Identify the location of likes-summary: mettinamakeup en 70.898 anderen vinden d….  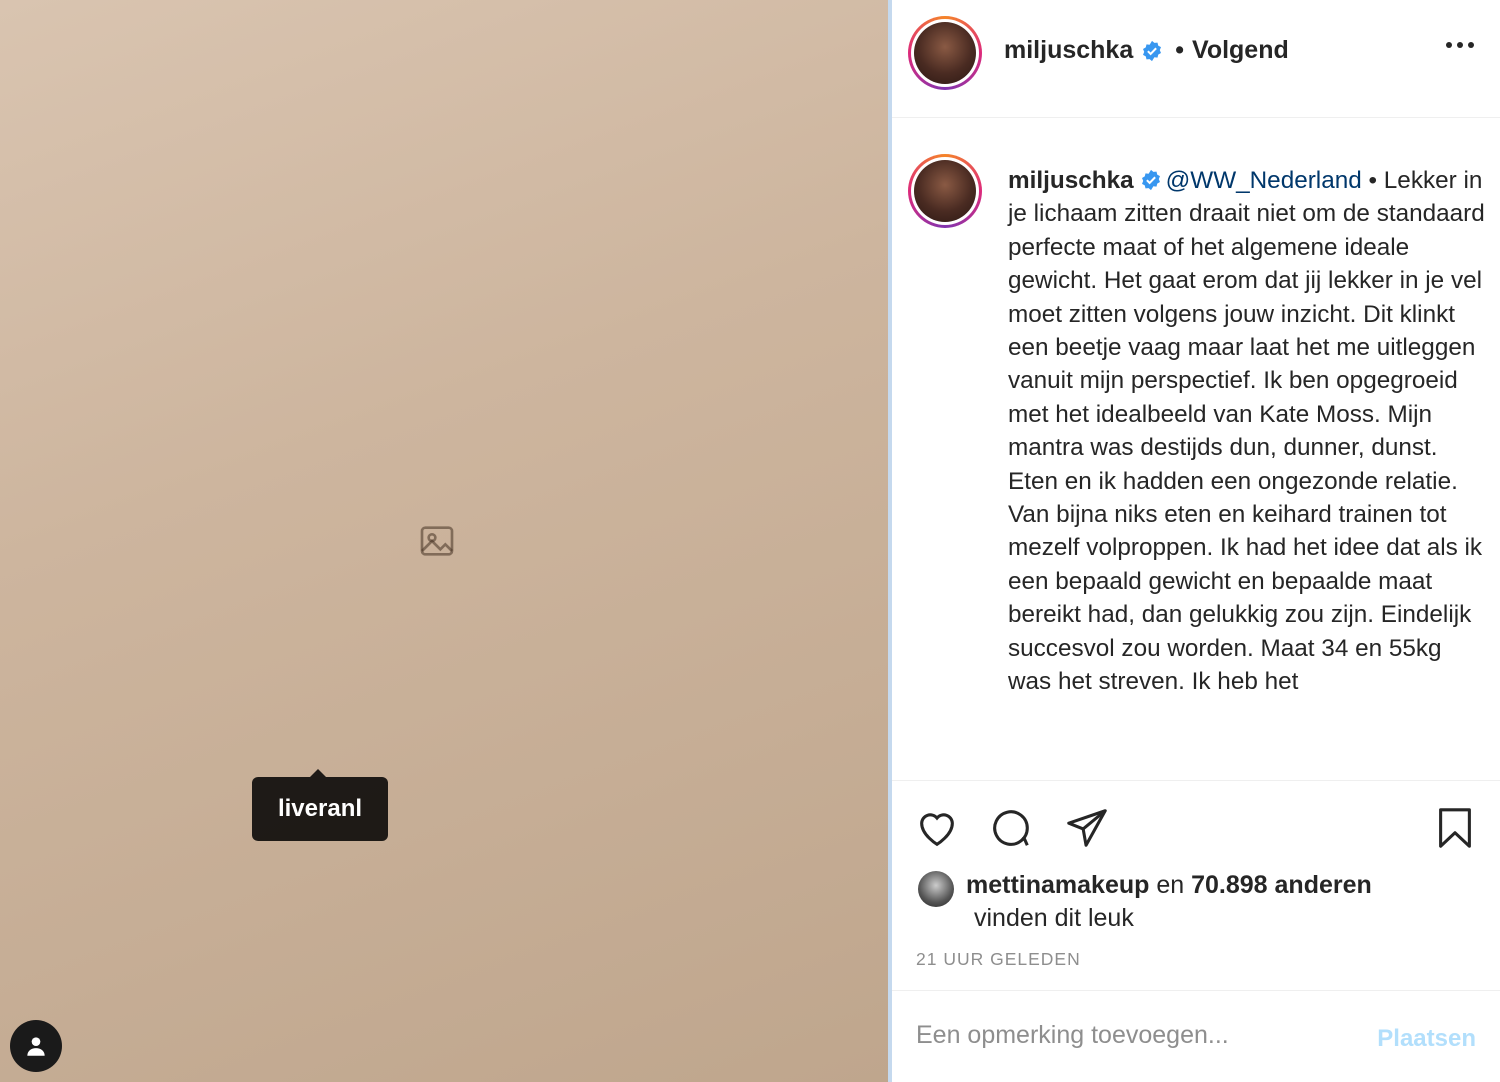
(1145, 902).